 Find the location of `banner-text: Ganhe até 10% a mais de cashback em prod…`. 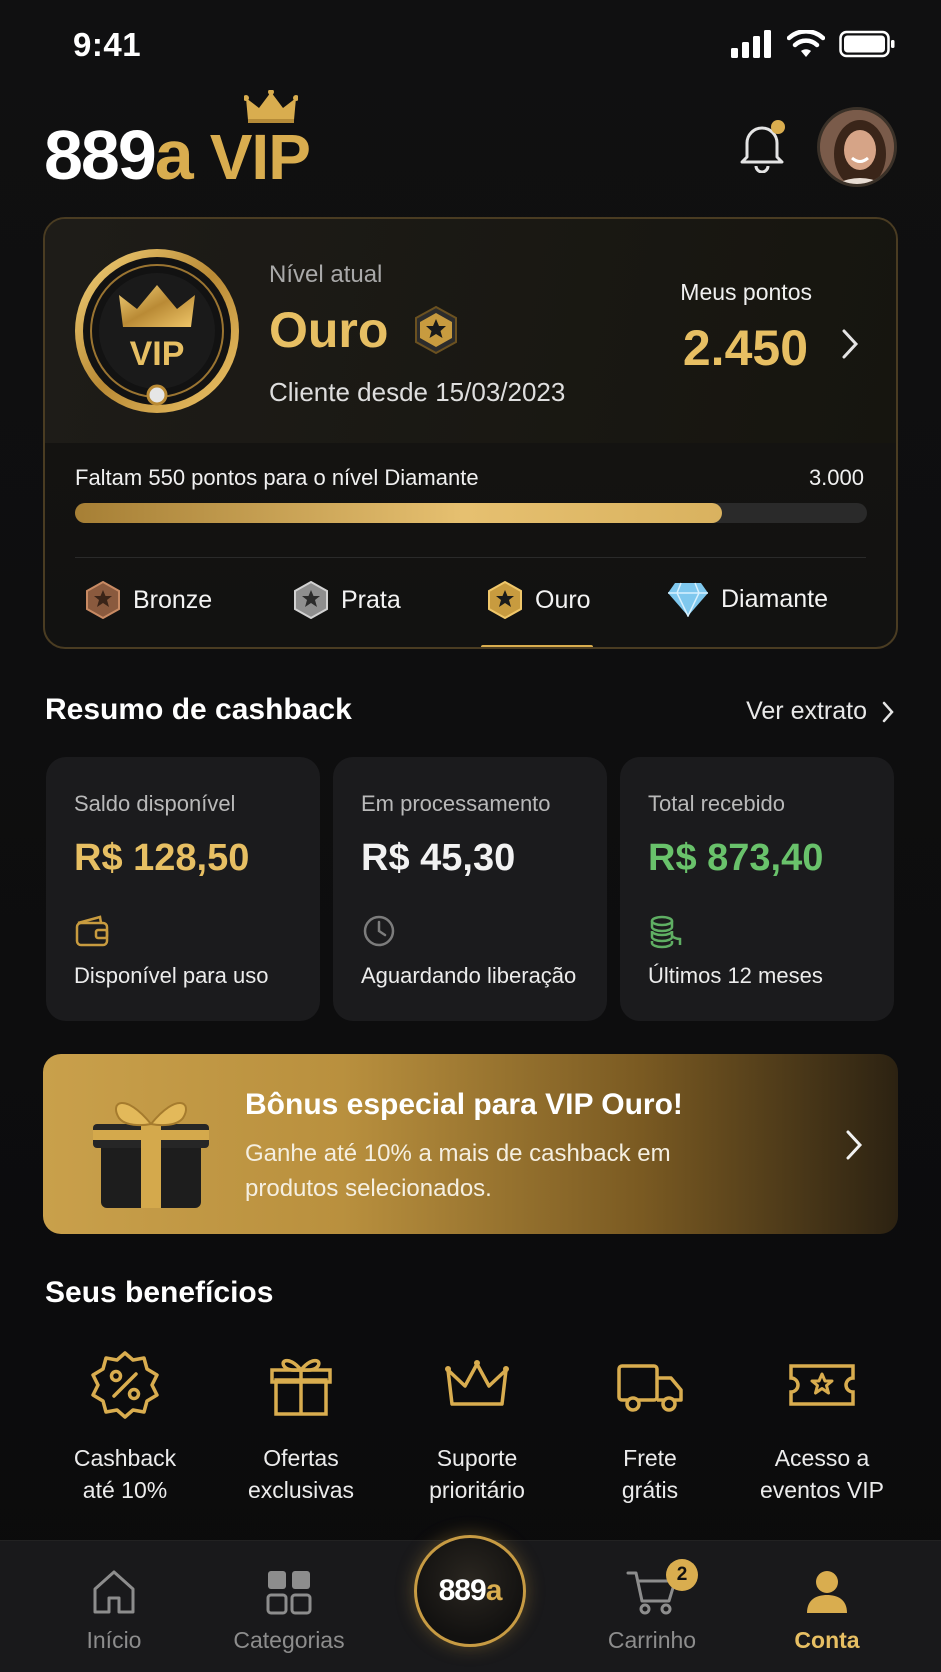

banner-text: Ganhe até 10% a mais de cashback em prod… is located at coordinates (458, 1171).